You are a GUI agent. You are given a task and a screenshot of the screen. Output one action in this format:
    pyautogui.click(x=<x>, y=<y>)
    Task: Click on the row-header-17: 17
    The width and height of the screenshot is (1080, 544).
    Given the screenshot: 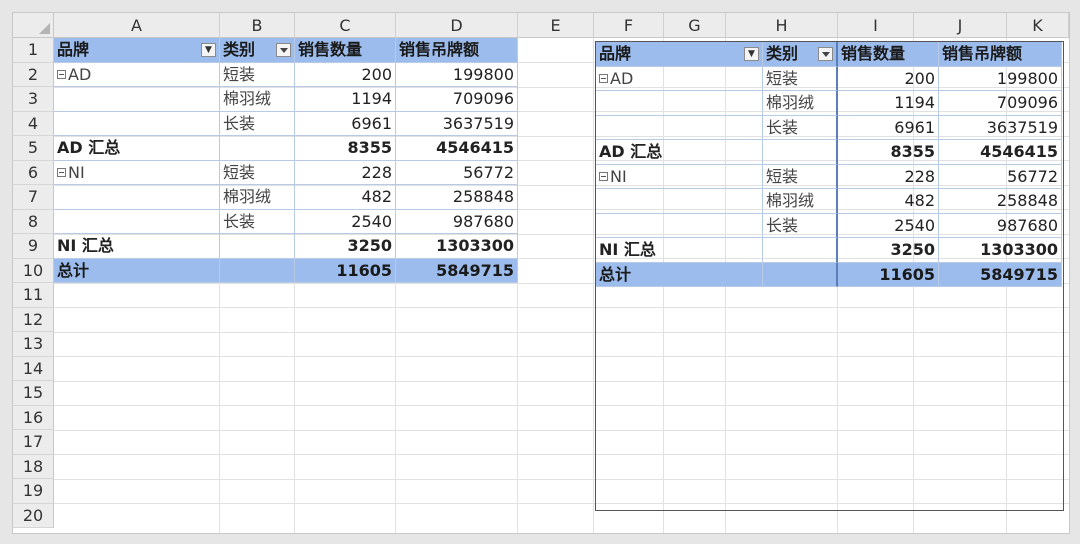 What is the action you would take?
    pyautogui.click(x=33, y=442)
    